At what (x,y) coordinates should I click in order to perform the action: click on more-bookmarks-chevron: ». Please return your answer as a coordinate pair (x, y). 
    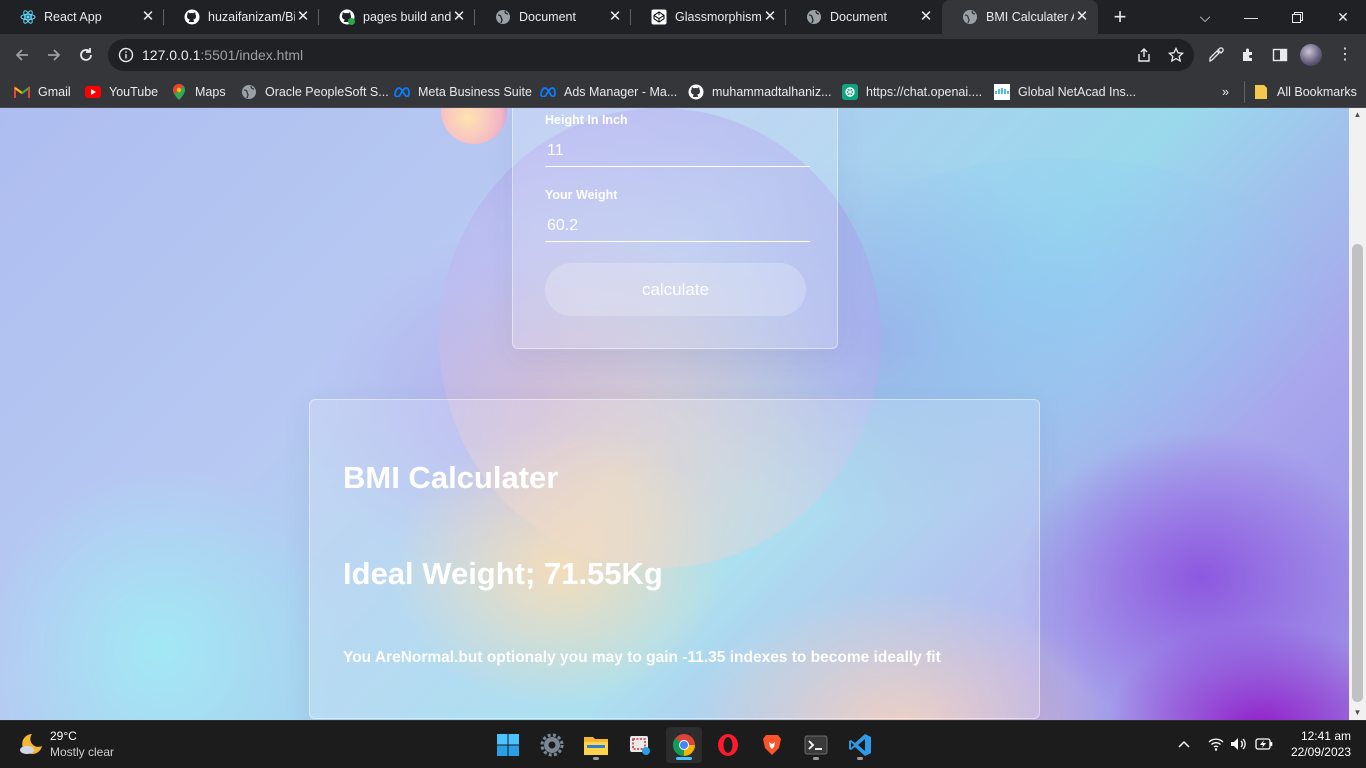
    Looking at the image, I should click on (1225, 92).